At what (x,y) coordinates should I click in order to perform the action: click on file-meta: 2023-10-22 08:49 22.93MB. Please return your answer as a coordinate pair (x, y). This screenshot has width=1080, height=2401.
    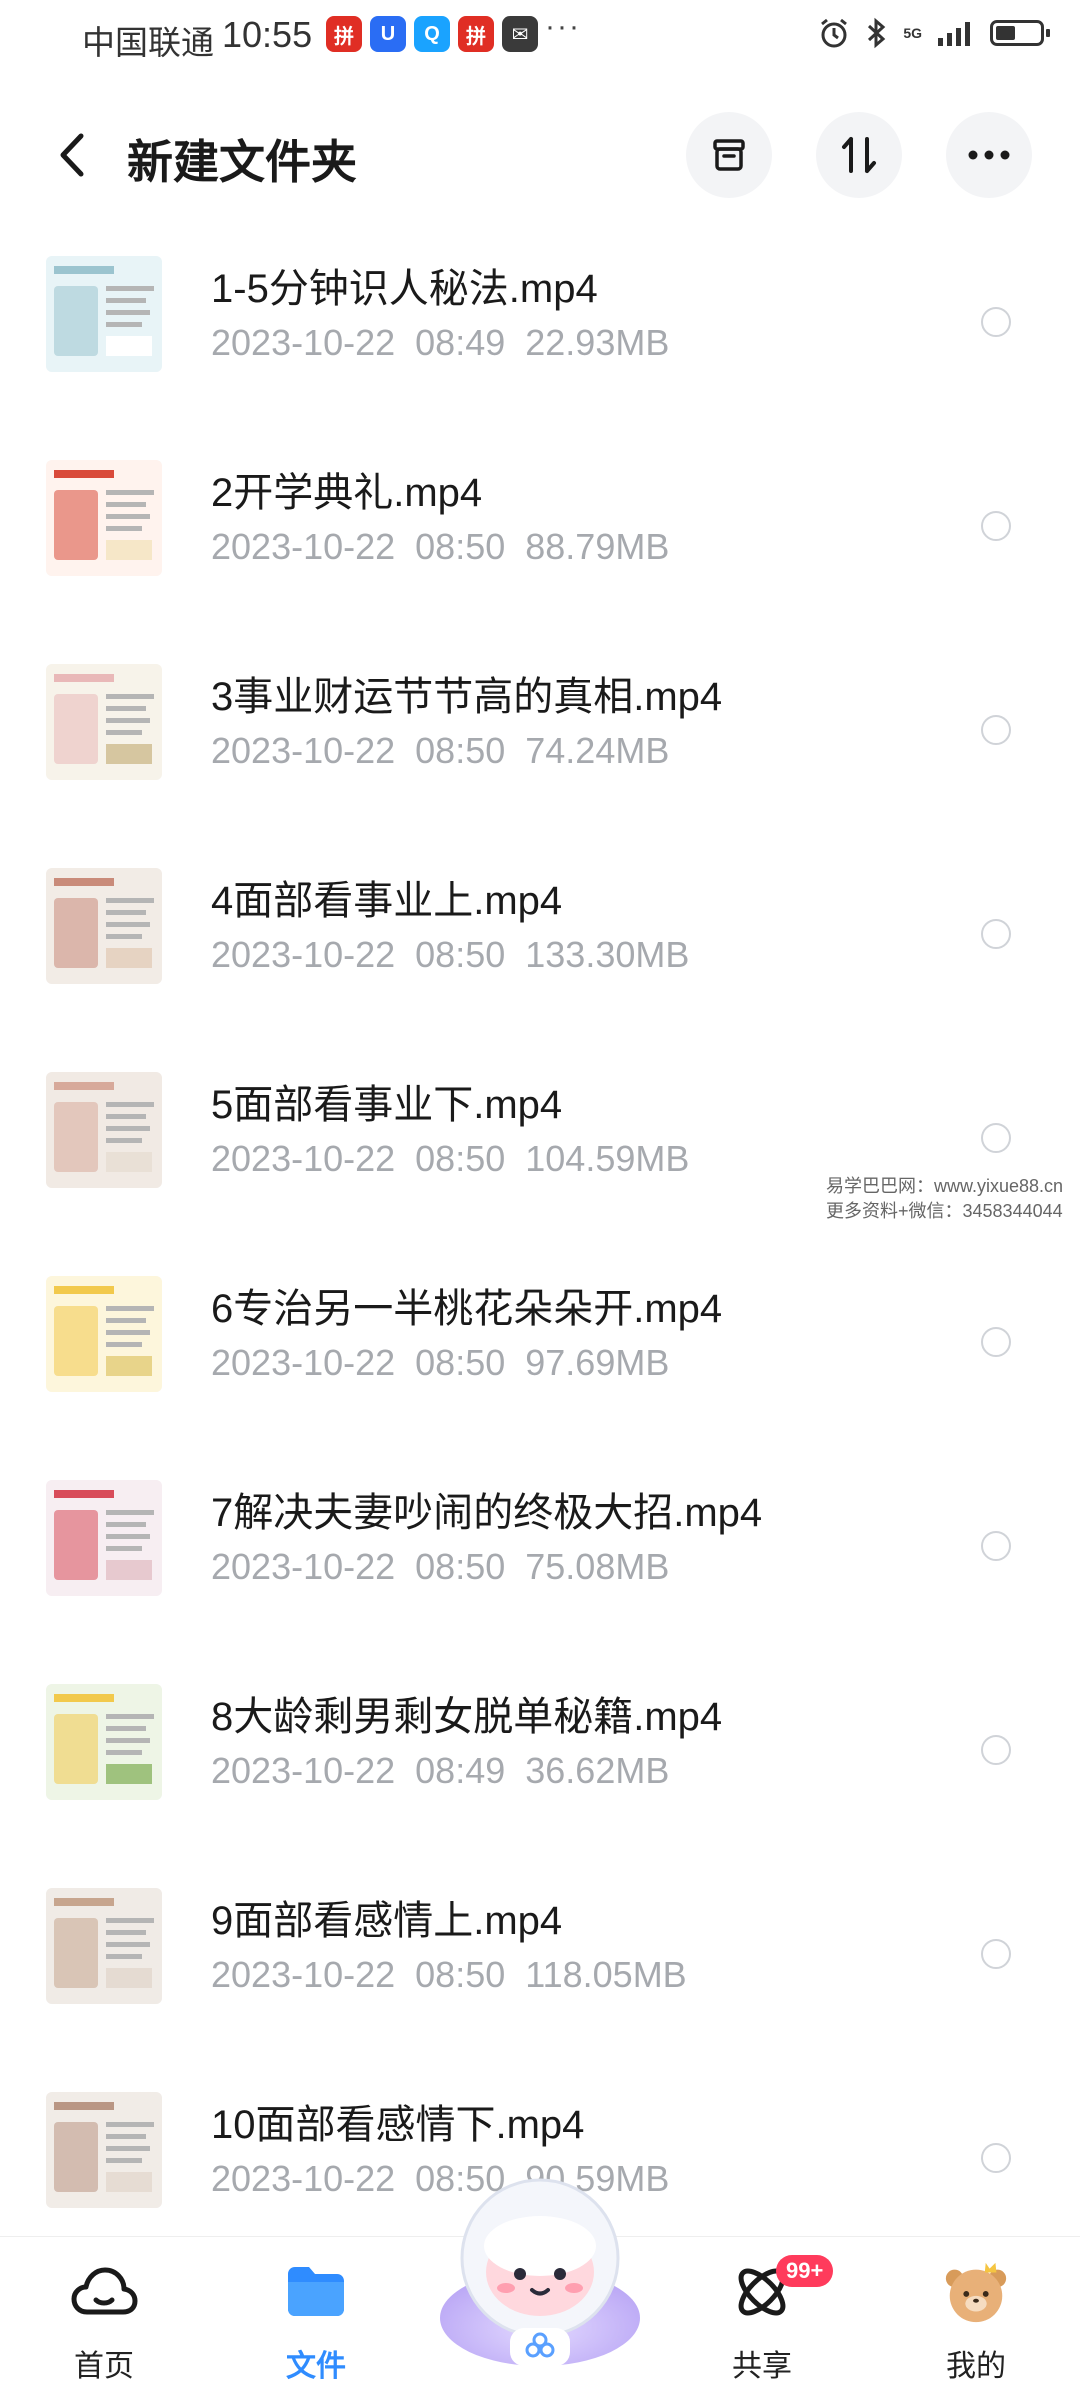
    Looking at the image, I should click on (440, 343).